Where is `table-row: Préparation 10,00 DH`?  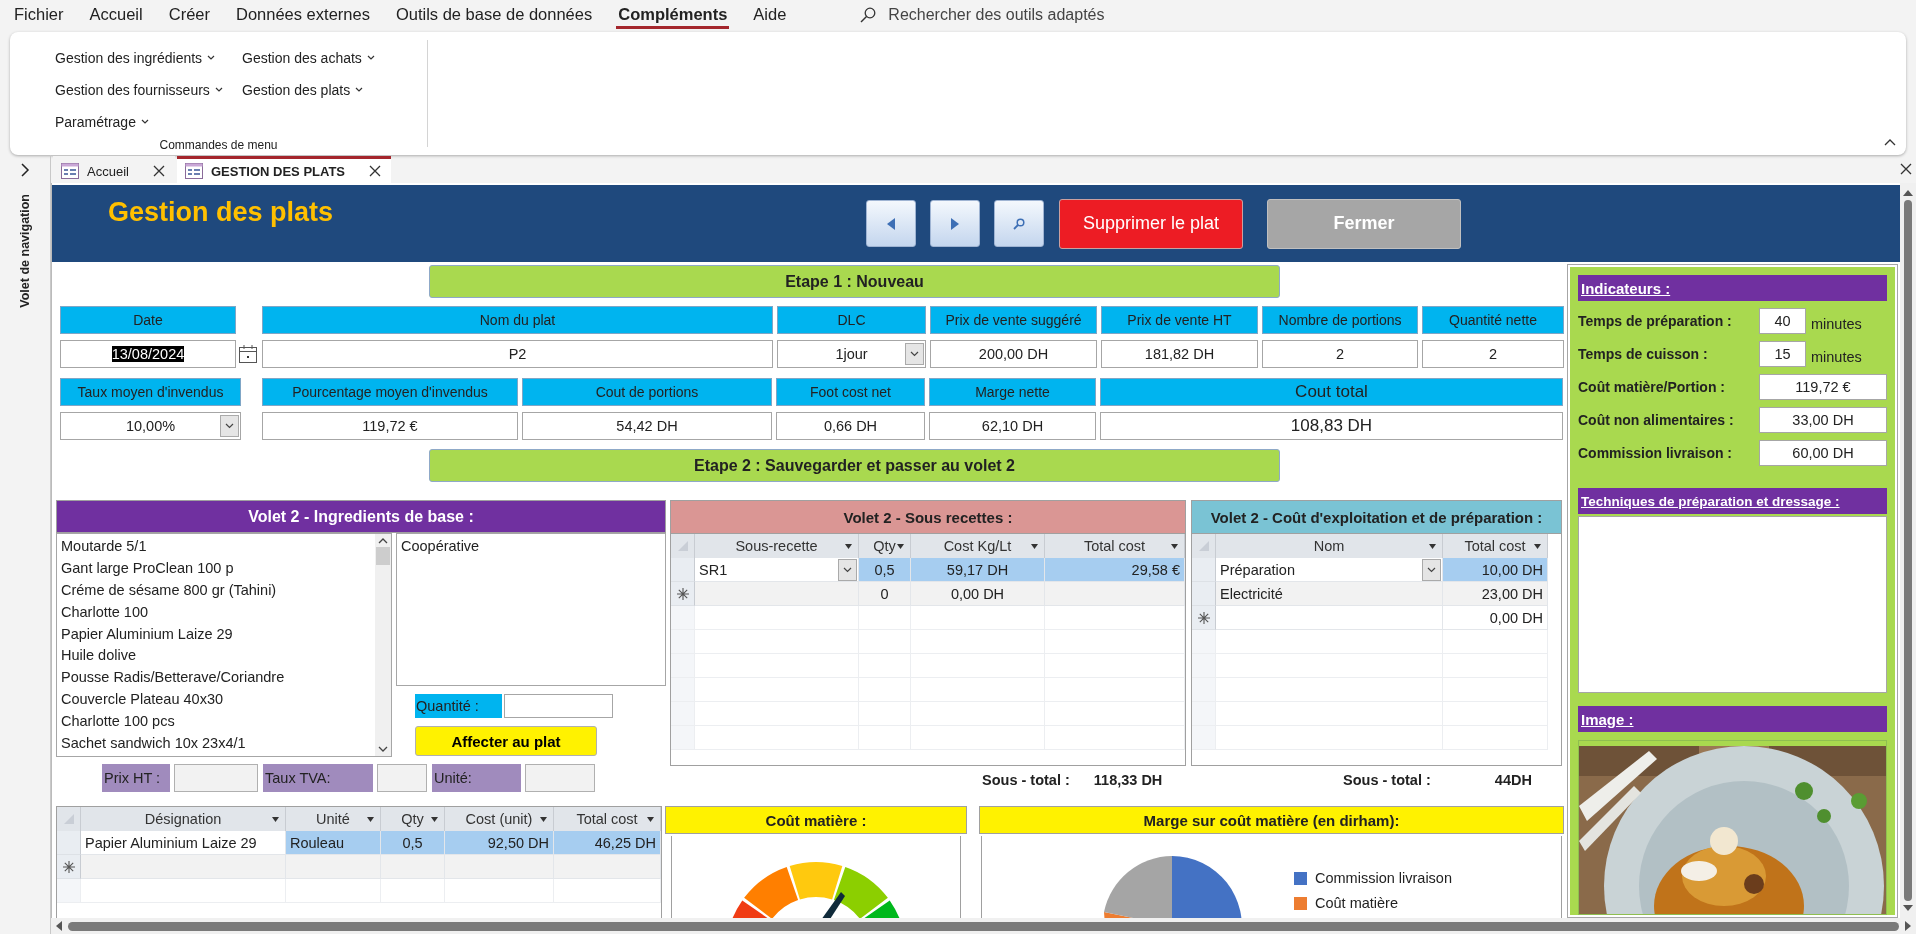
table-row: Préparation 10,00 DH is located at coordinates (1376, 570).